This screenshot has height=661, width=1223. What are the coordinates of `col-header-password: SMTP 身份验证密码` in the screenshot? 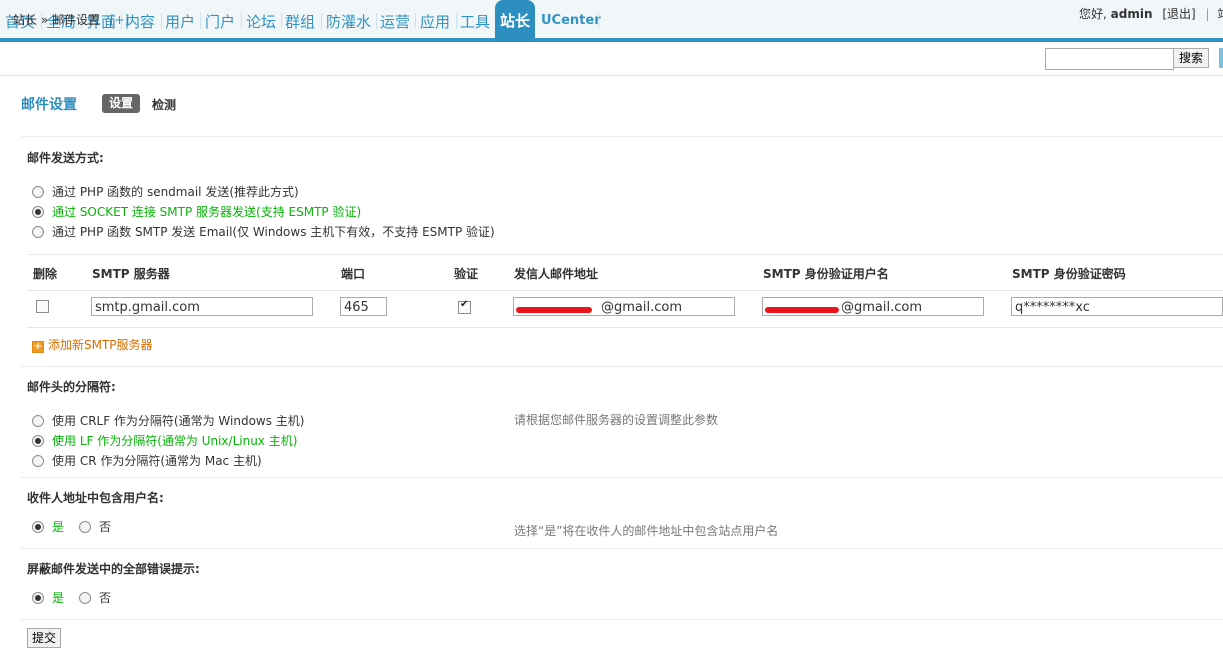 It's located at (1069, 274).